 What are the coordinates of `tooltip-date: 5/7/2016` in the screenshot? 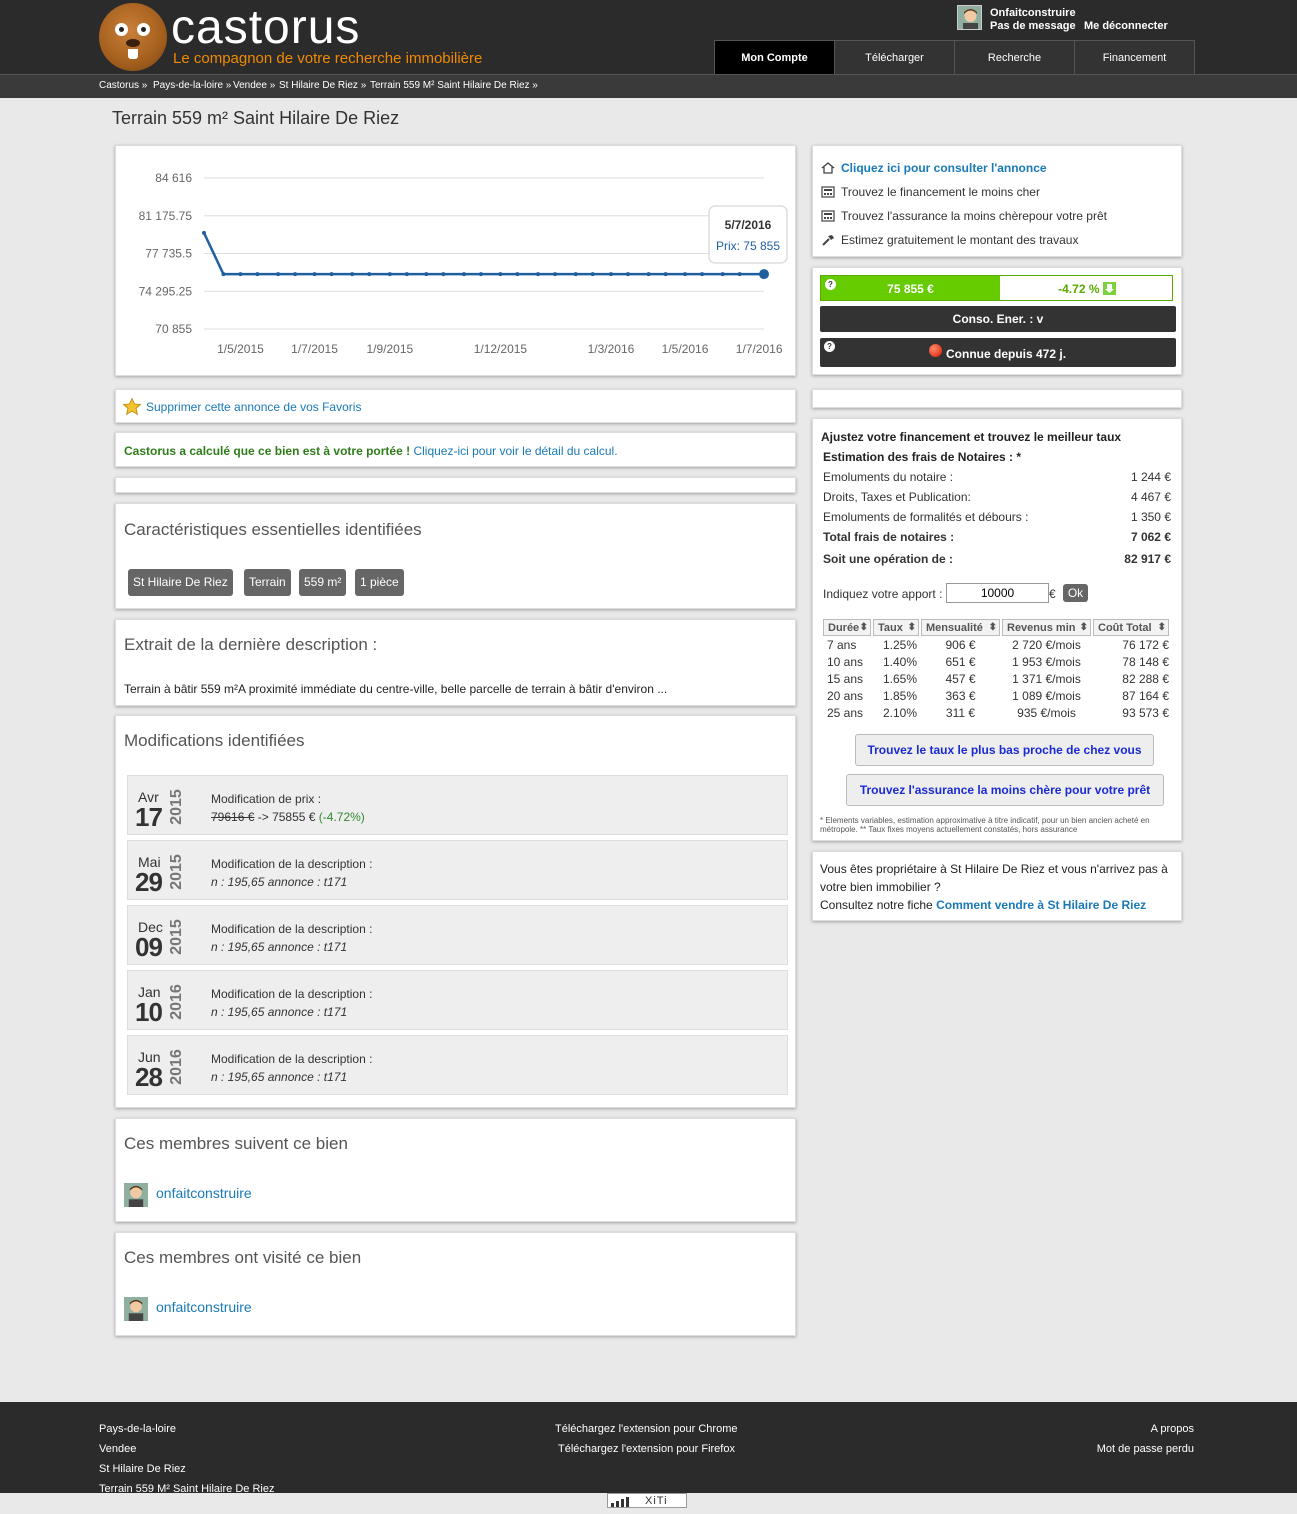 It's located at (748, 225).